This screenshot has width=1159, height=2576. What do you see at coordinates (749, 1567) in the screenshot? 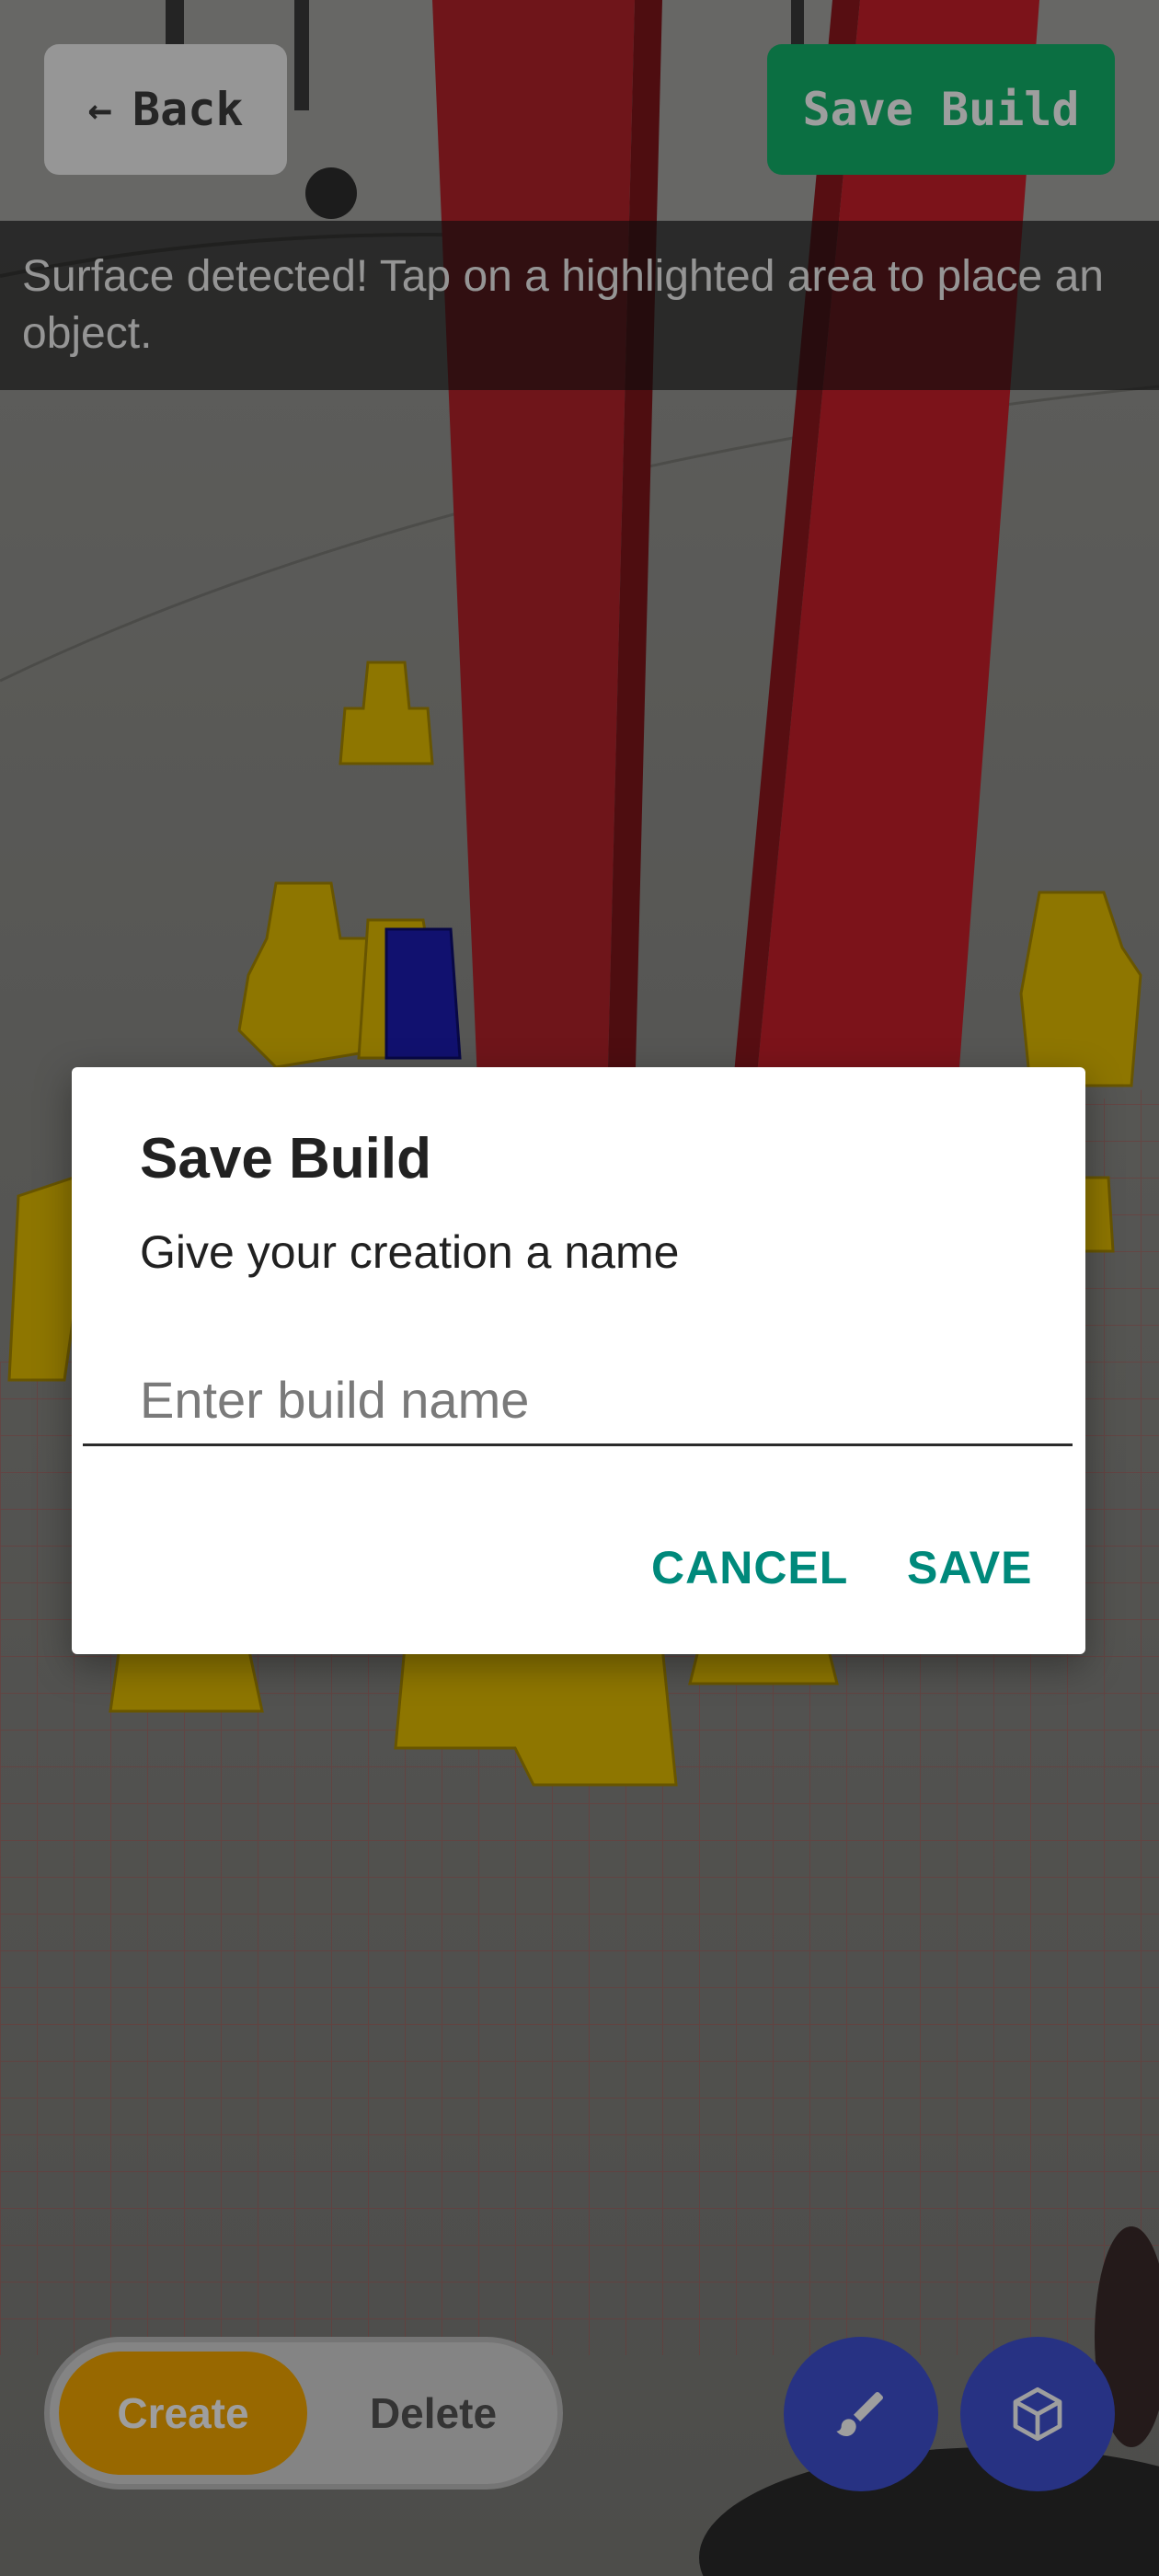
I see `cancel-button: CANCEL` at bounding box center [749, 1567].